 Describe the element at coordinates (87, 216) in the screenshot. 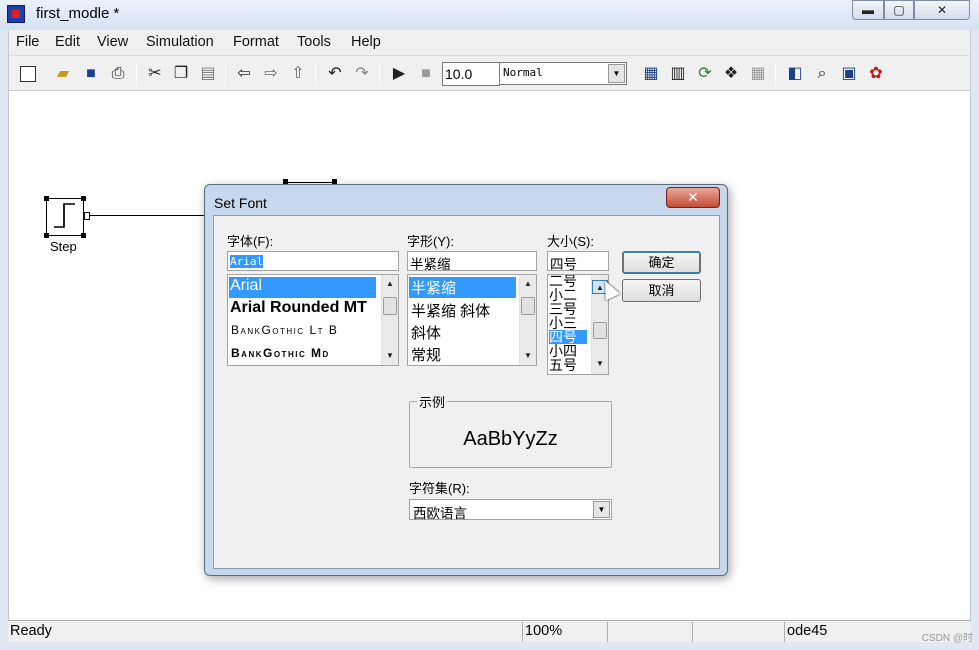

I see `output-port` at that location.